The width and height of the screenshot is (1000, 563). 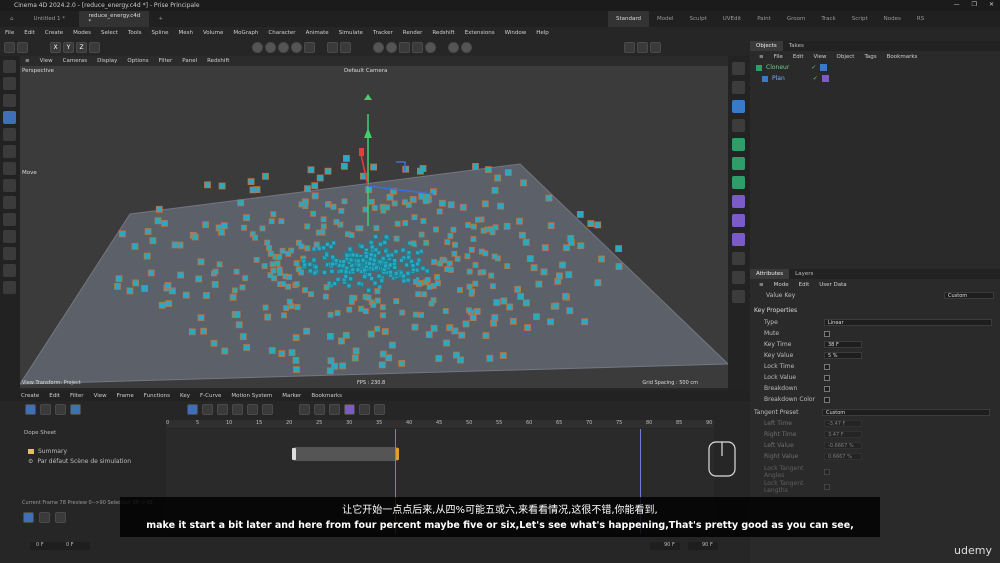 I want to click on scale-tool-icon, so click(x=9, y=151).